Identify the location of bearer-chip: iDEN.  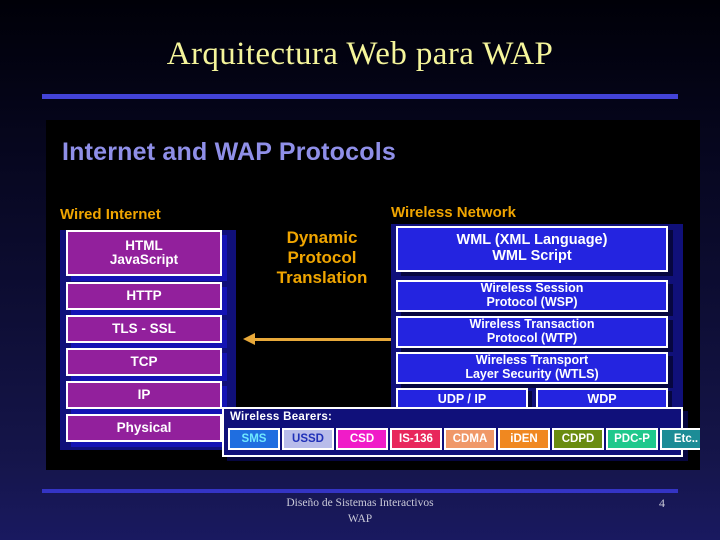
(524, 439).